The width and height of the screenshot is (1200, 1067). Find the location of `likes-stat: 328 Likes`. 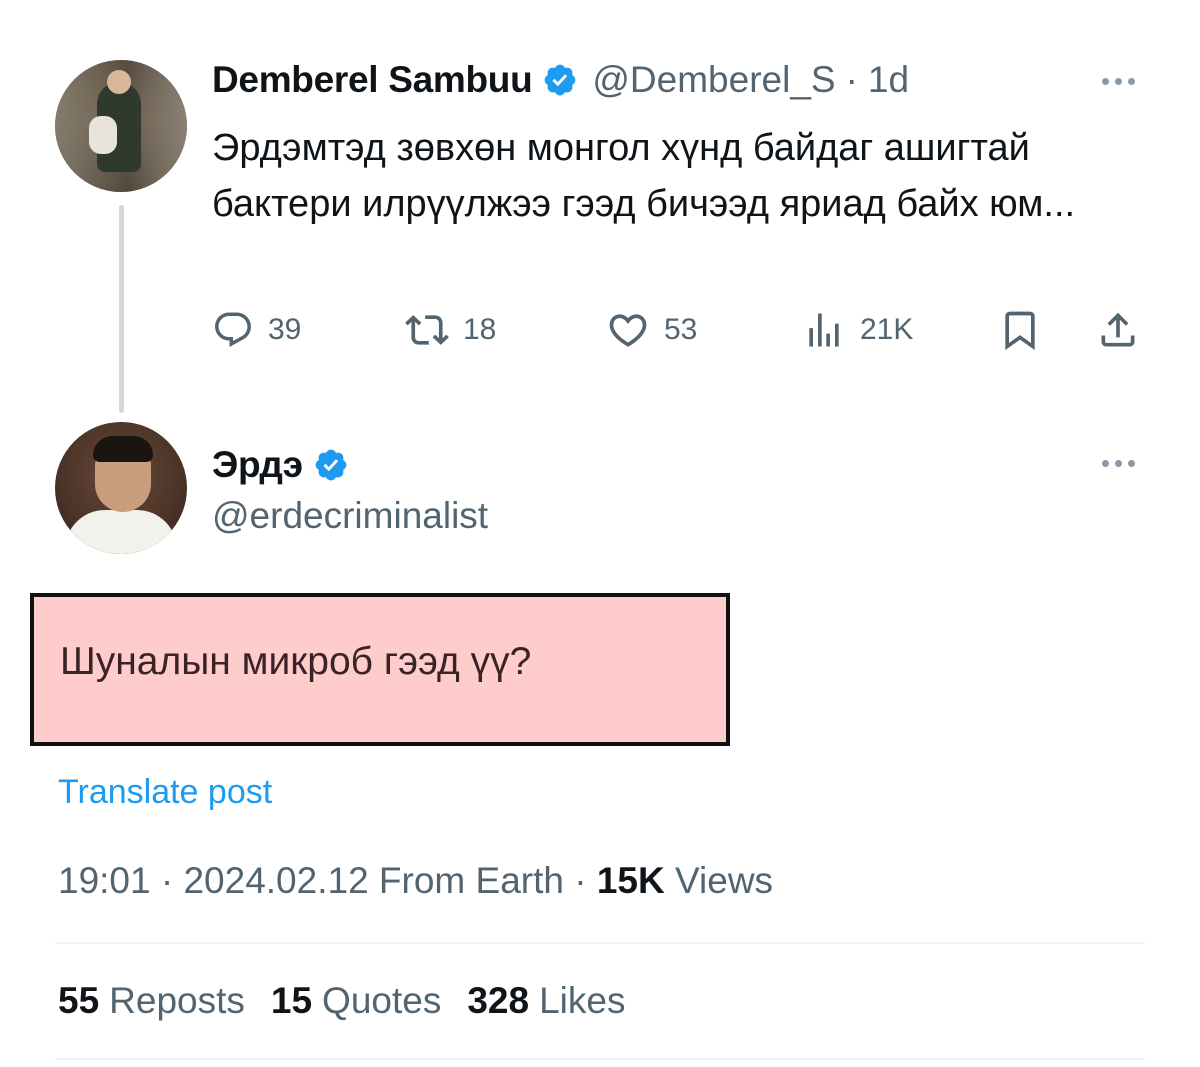

likes-stat: 328 Likes is located at coordinates (546, 1001).